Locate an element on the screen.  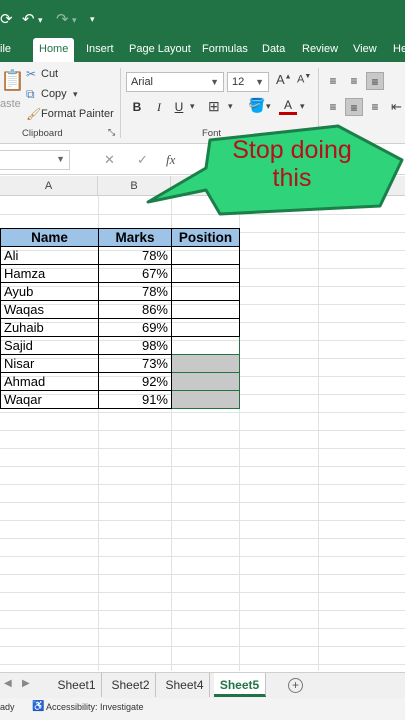
tab-formulas: Formulas is located at coordinates (225, 50).